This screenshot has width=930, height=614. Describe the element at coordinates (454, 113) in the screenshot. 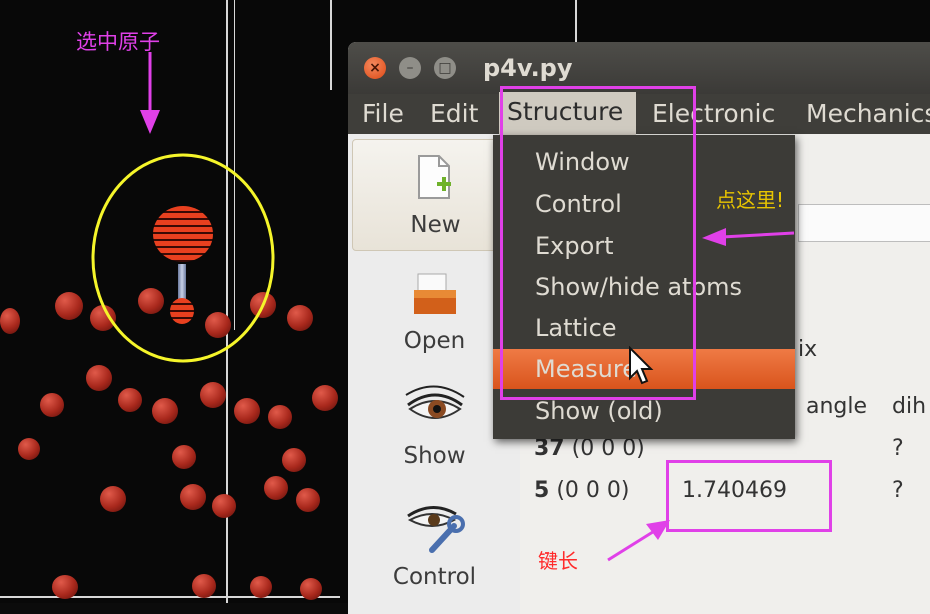

I see `menu-edit: Edit` at that location.